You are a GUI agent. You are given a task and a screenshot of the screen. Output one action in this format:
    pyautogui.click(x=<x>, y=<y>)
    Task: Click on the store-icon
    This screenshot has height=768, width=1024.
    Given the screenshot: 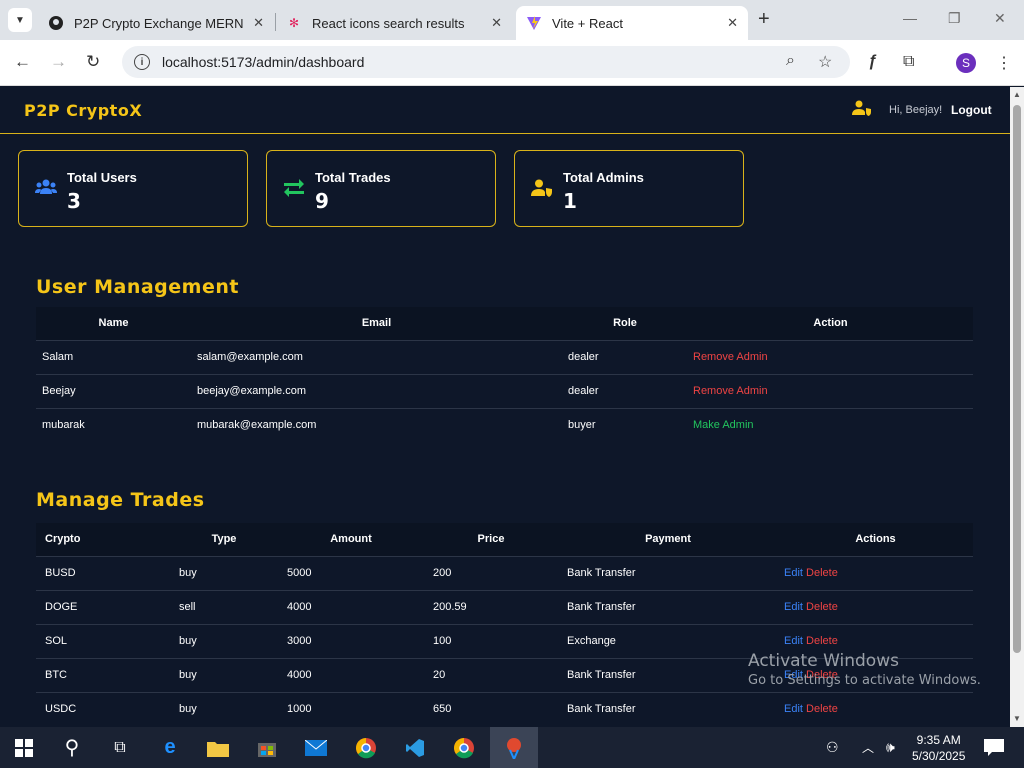 What is the action you would take?
    pyautogui.click(x=267, y=747)
    